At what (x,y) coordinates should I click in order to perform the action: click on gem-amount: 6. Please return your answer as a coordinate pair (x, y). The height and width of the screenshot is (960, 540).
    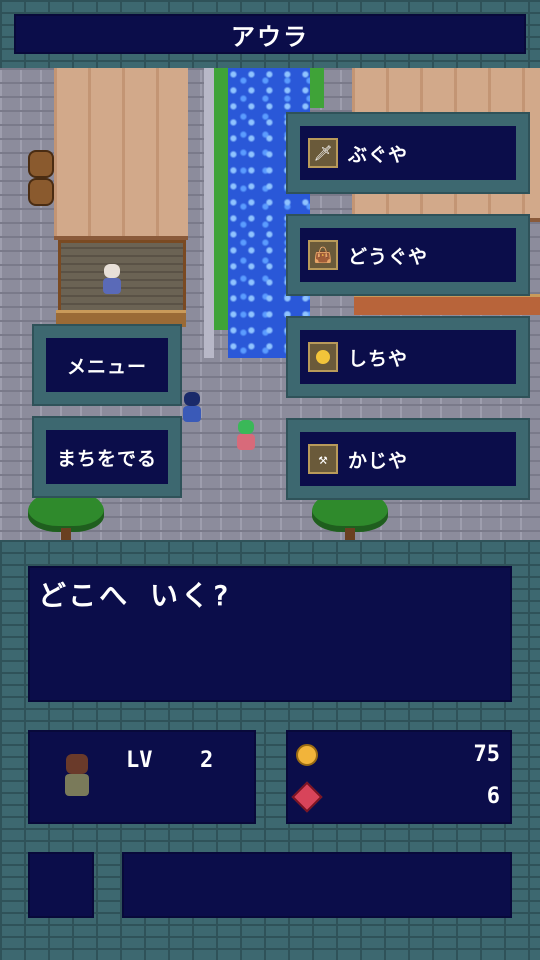
    Looking at the image, I should click on (493, 796).